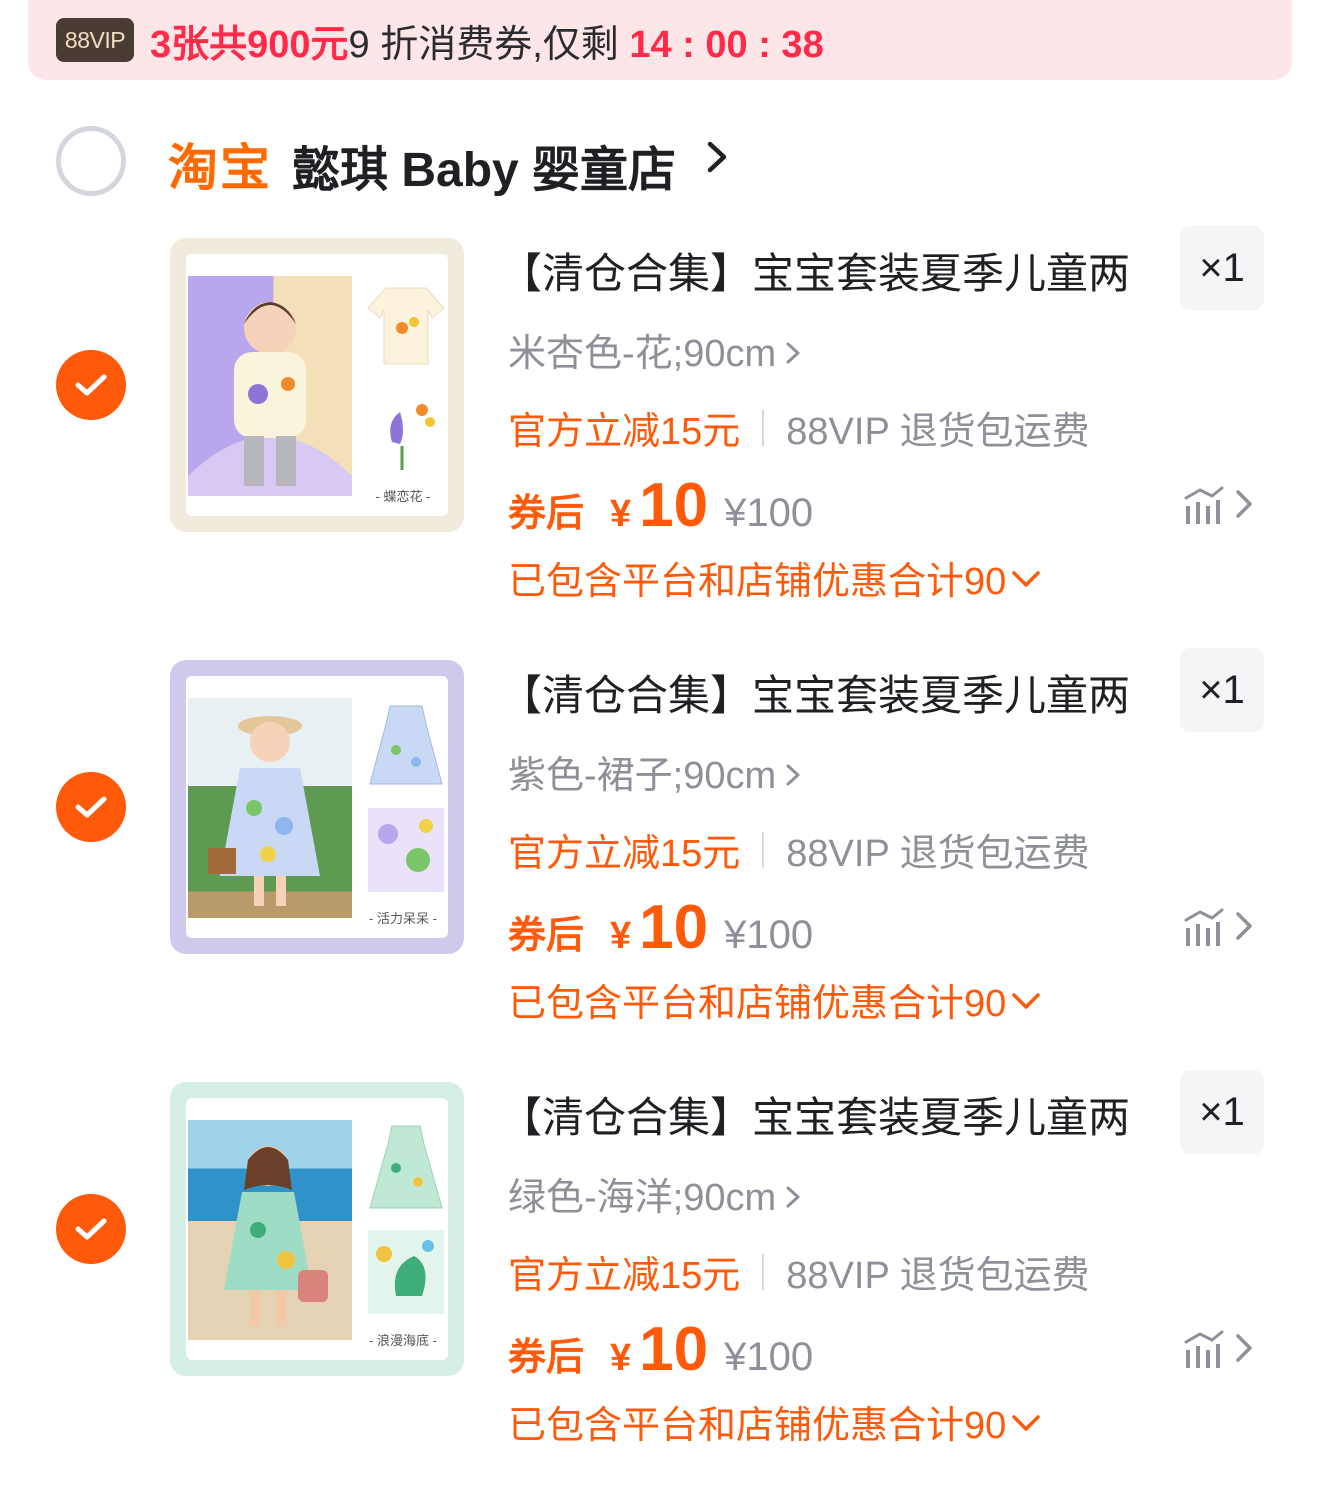  I want to click on thumbnail-card: - 活力呆呆 -, so click(317, 807).